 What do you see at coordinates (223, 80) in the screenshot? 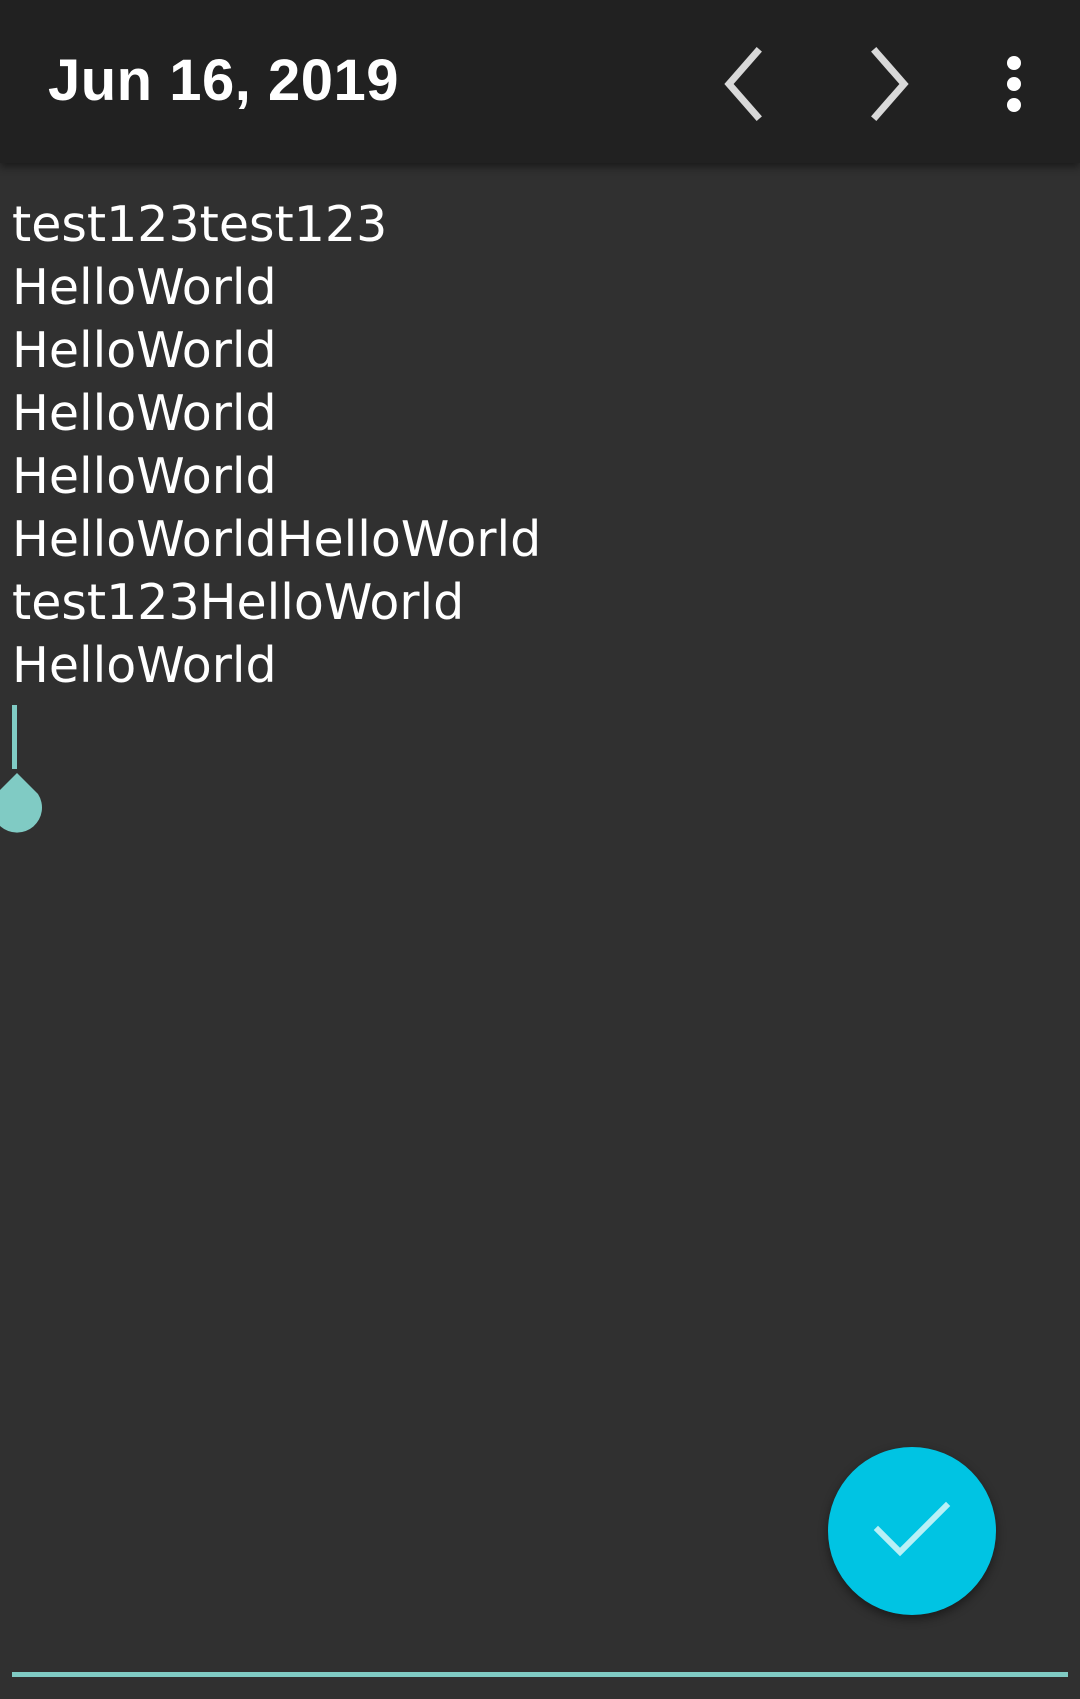
I see `page-title: Jun 16, 2019` at bounding box center [223, 80].